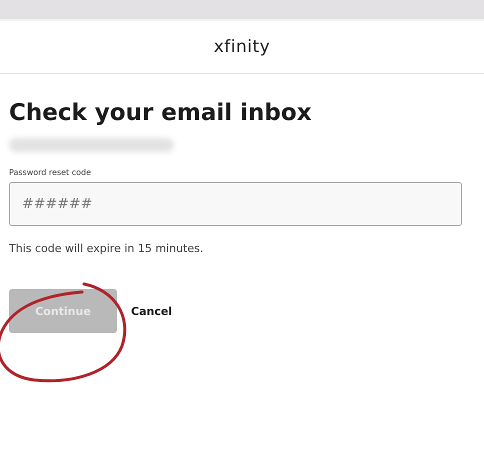  What do you see at coordinates (106, 248) in the screenshot?
I see `hint-text: This code will expire in 15 minutes.` at bounding box center [106, 248].